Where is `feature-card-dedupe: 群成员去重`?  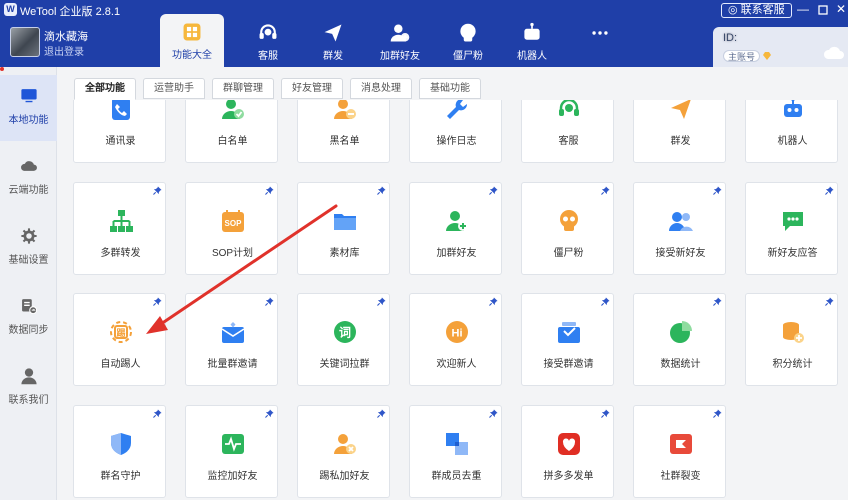
feature-card-dedupe: 群成员去重 is located at coordinates (455, 451).